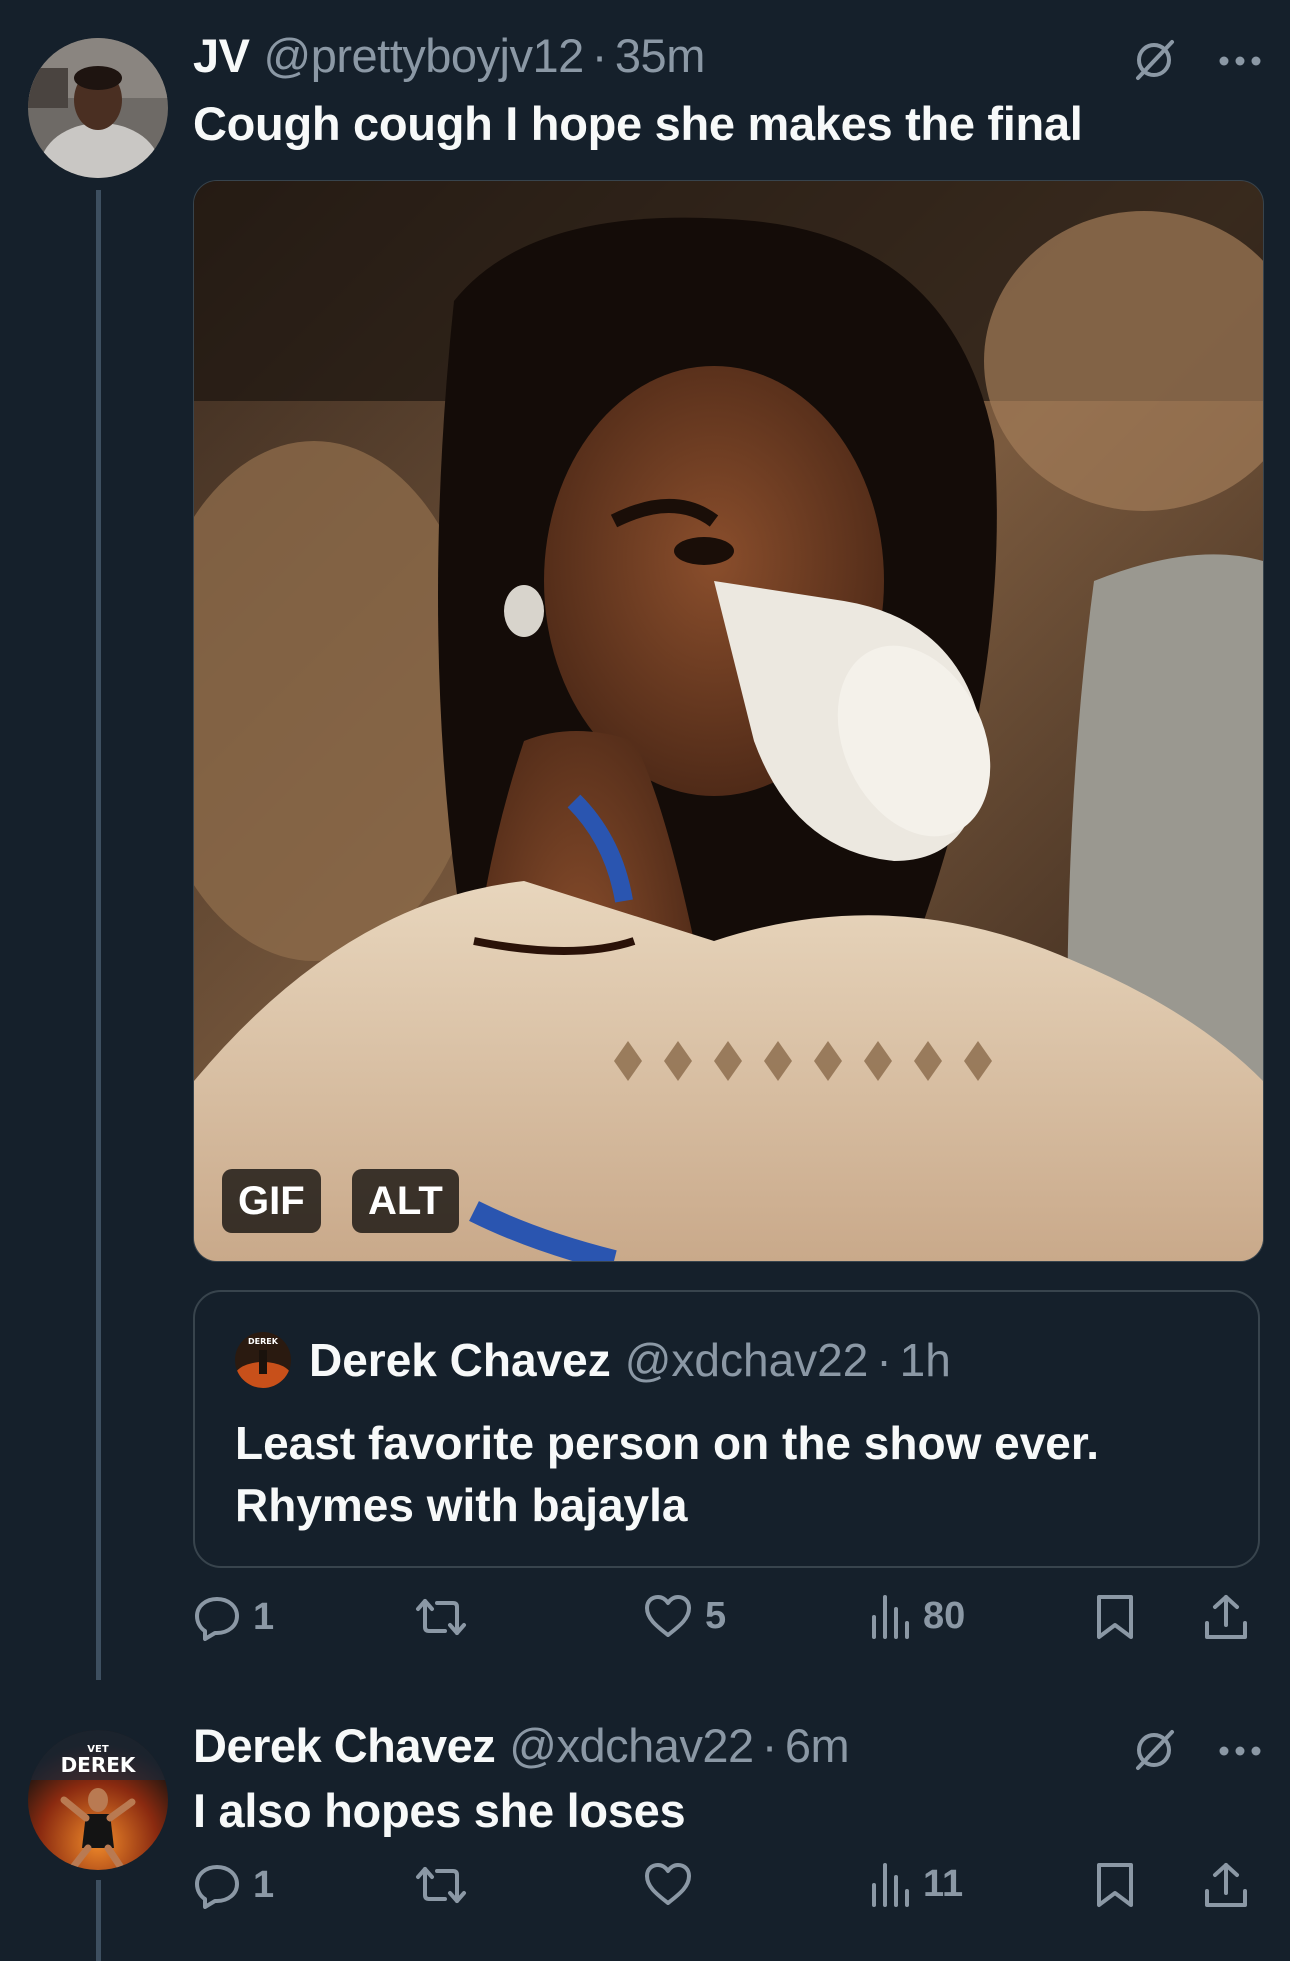  What do you see at coordinates (99, 1765) in the screenshot?
I see `avatar-text: DEREK` at bounding box center [99, 1765].